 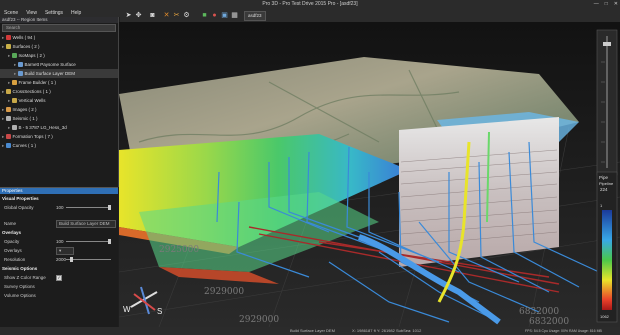 I want to click on pan-icon: ✥, so click(x=138, y=15).